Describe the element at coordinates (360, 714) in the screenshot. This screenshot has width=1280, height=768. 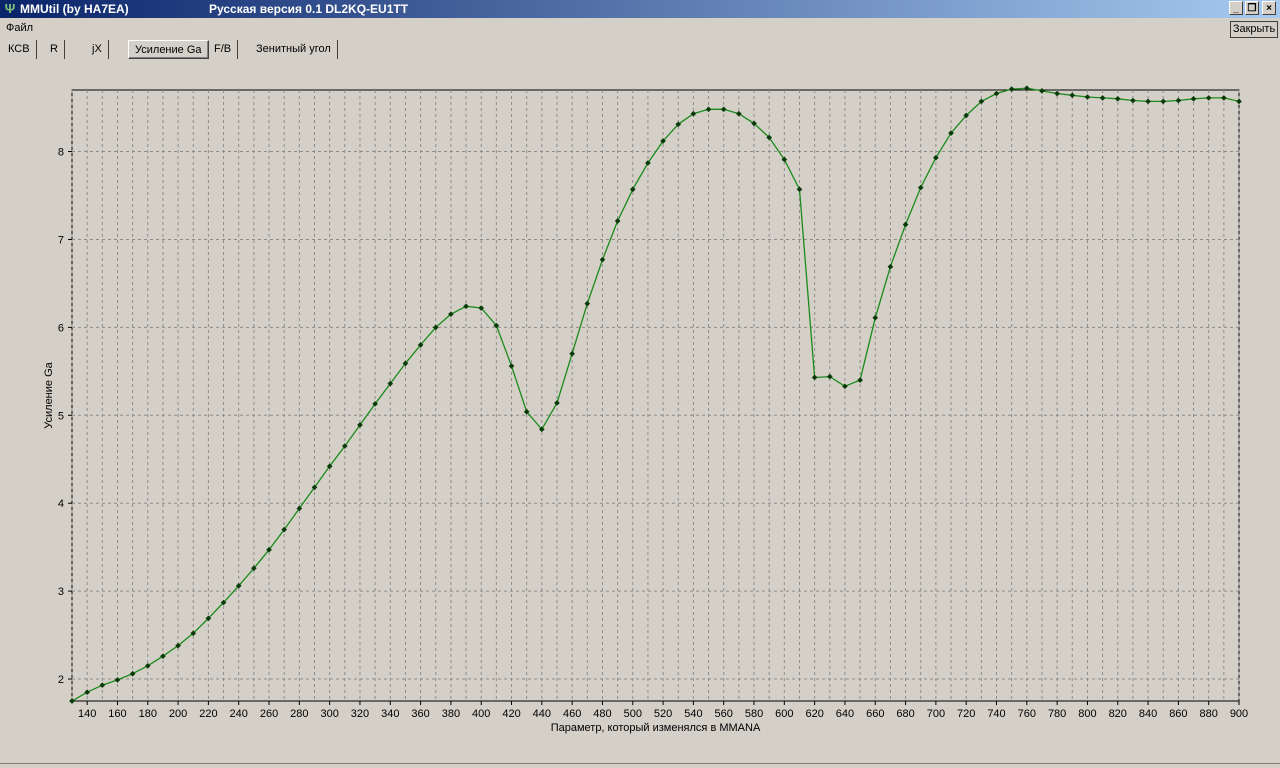
I see `x-tick-label: 320` at that location.